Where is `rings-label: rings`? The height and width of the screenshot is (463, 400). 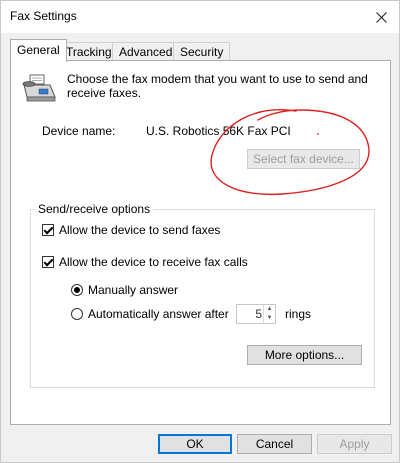
rings-label: rings is located at coordinates (298, 314).